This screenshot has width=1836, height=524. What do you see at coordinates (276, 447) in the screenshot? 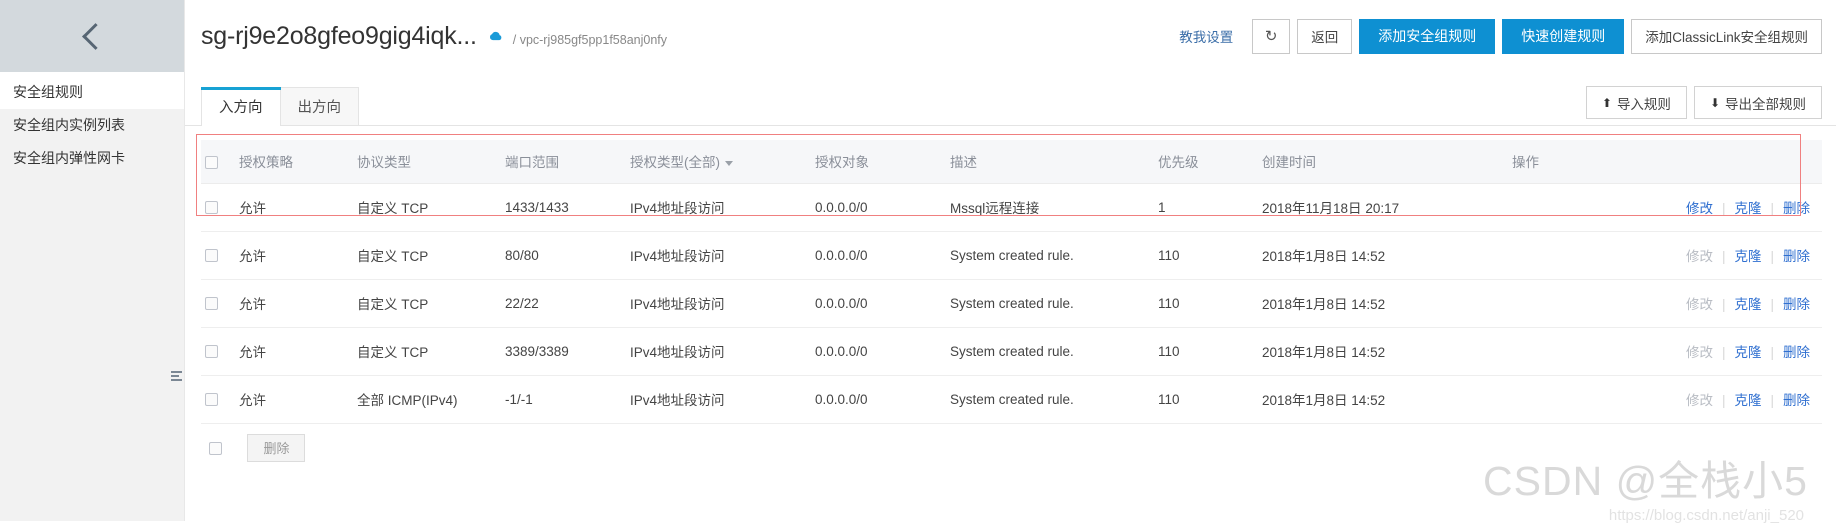
I see `batch-delete-button: 删除` at bounding box center [276, 447].